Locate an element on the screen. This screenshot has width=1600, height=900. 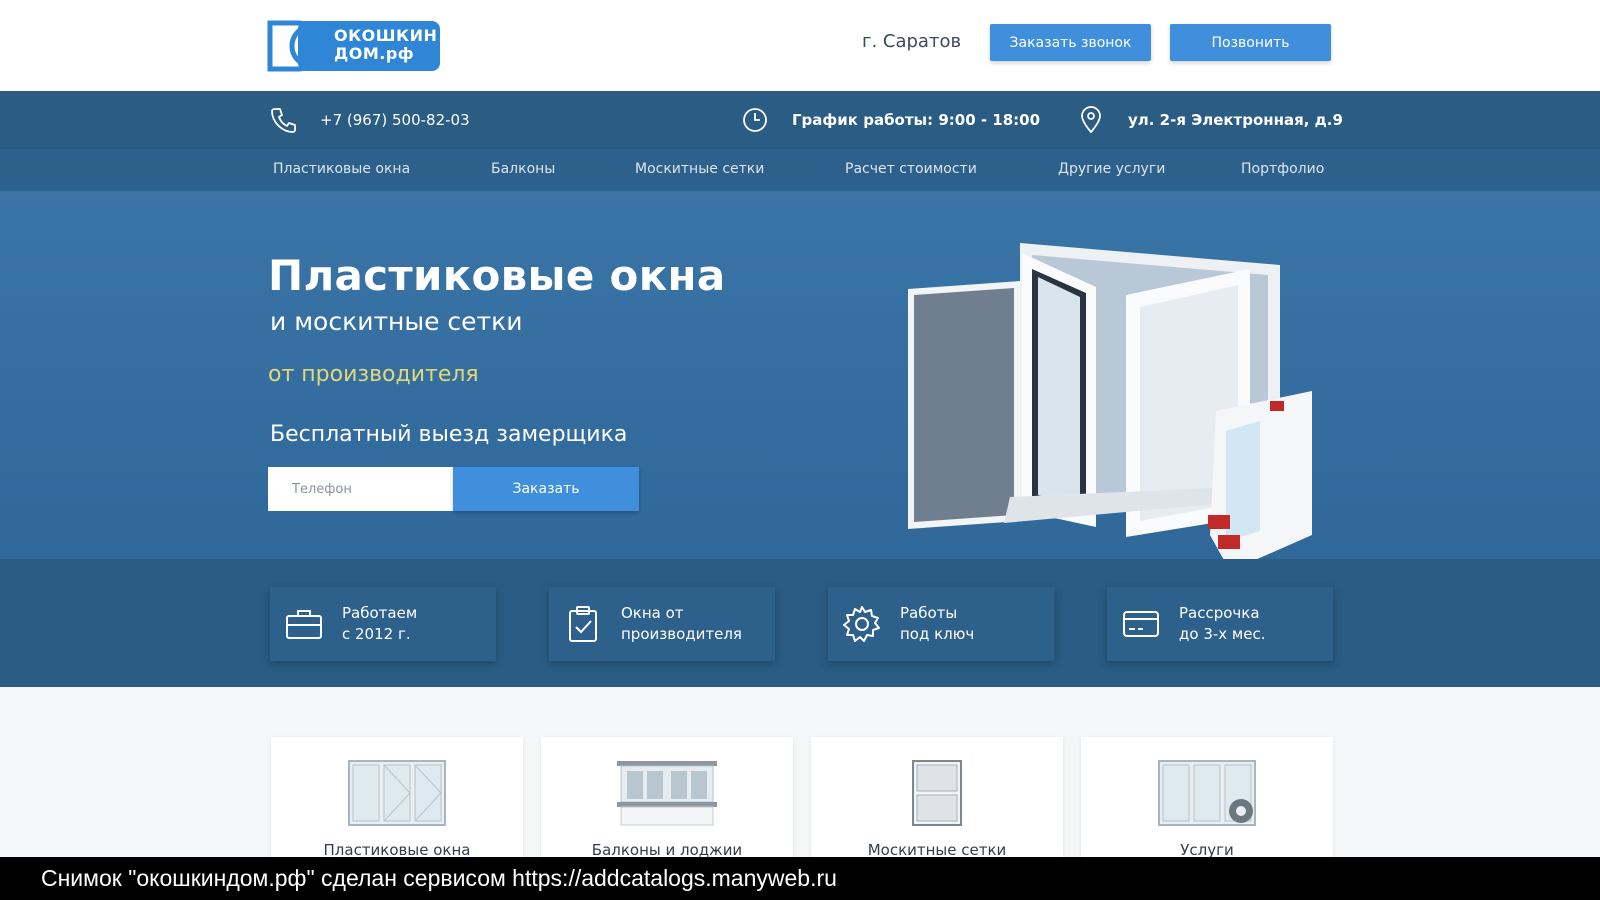
phone-number: +7 (967) 500-82-03 is located at coordinates (395, 120).